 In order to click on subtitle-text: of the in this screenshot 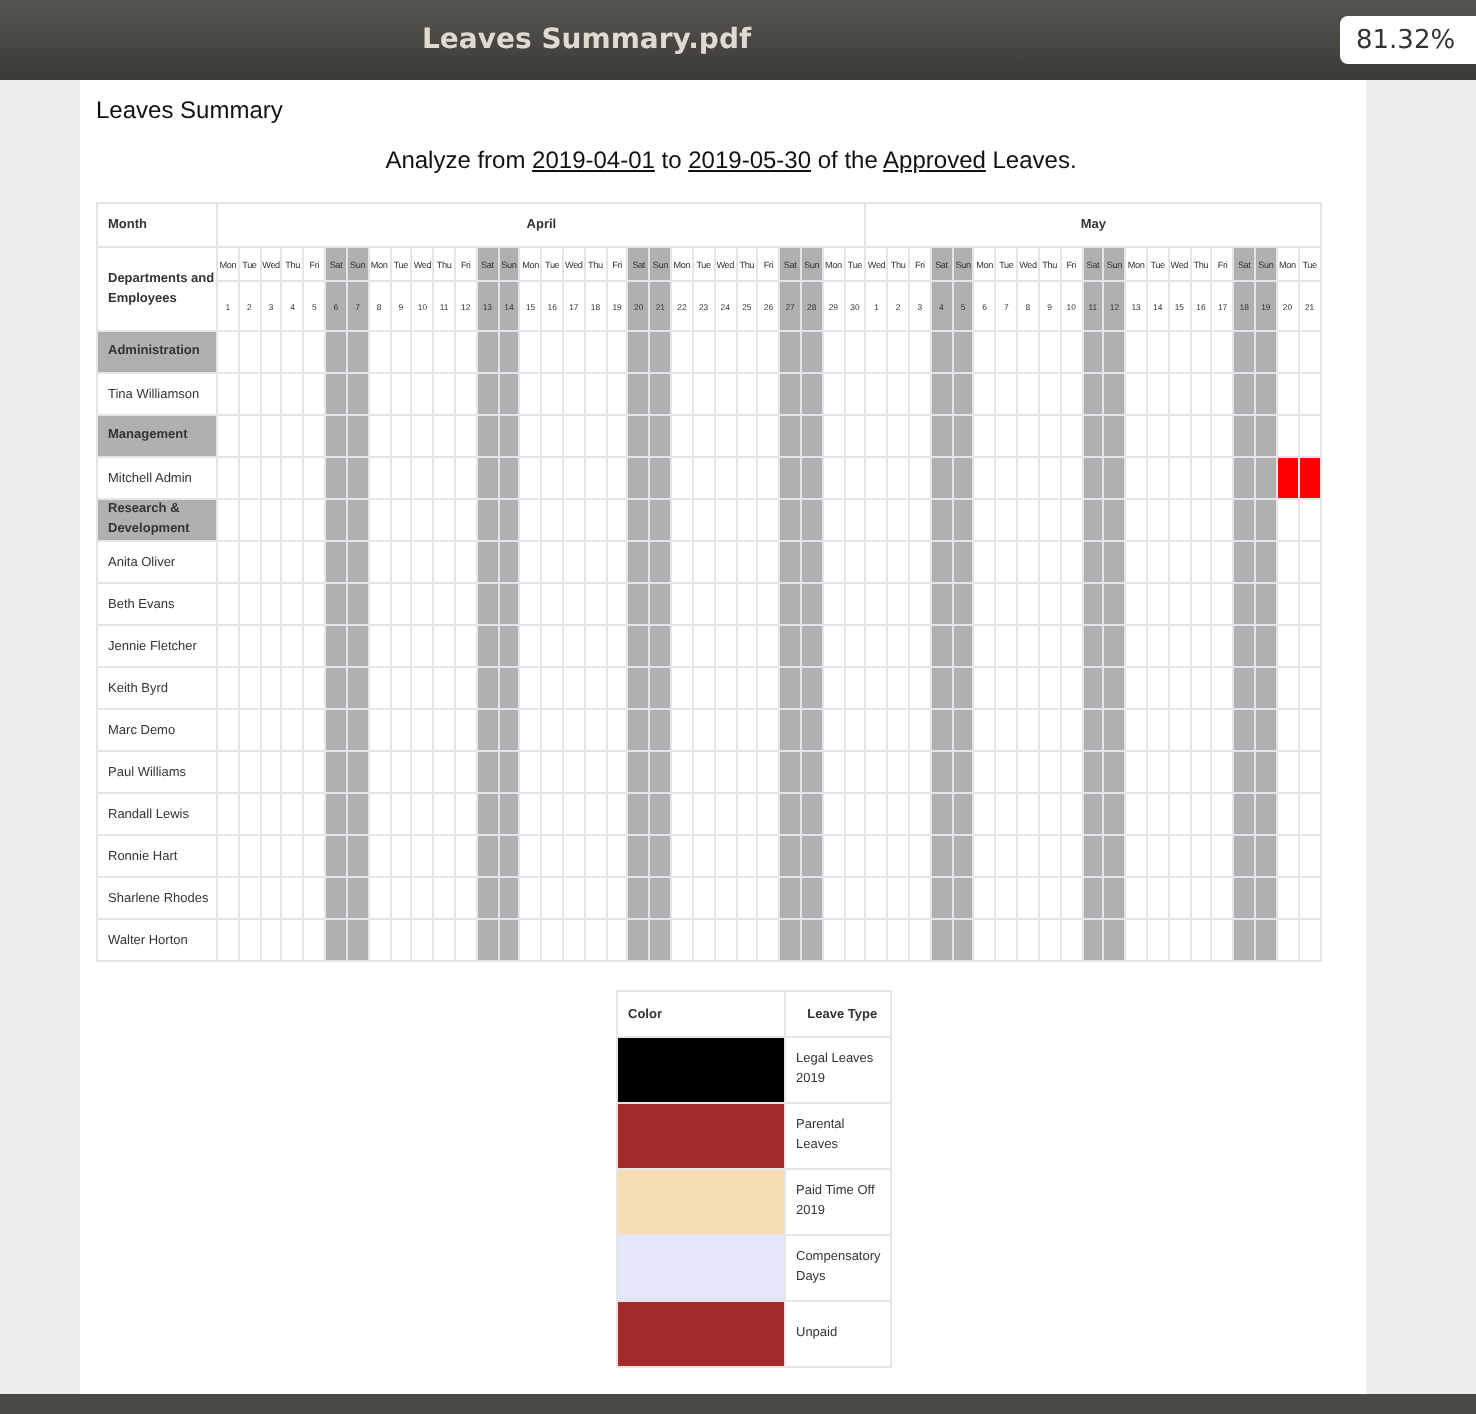, I will do `click(847, 160)`.